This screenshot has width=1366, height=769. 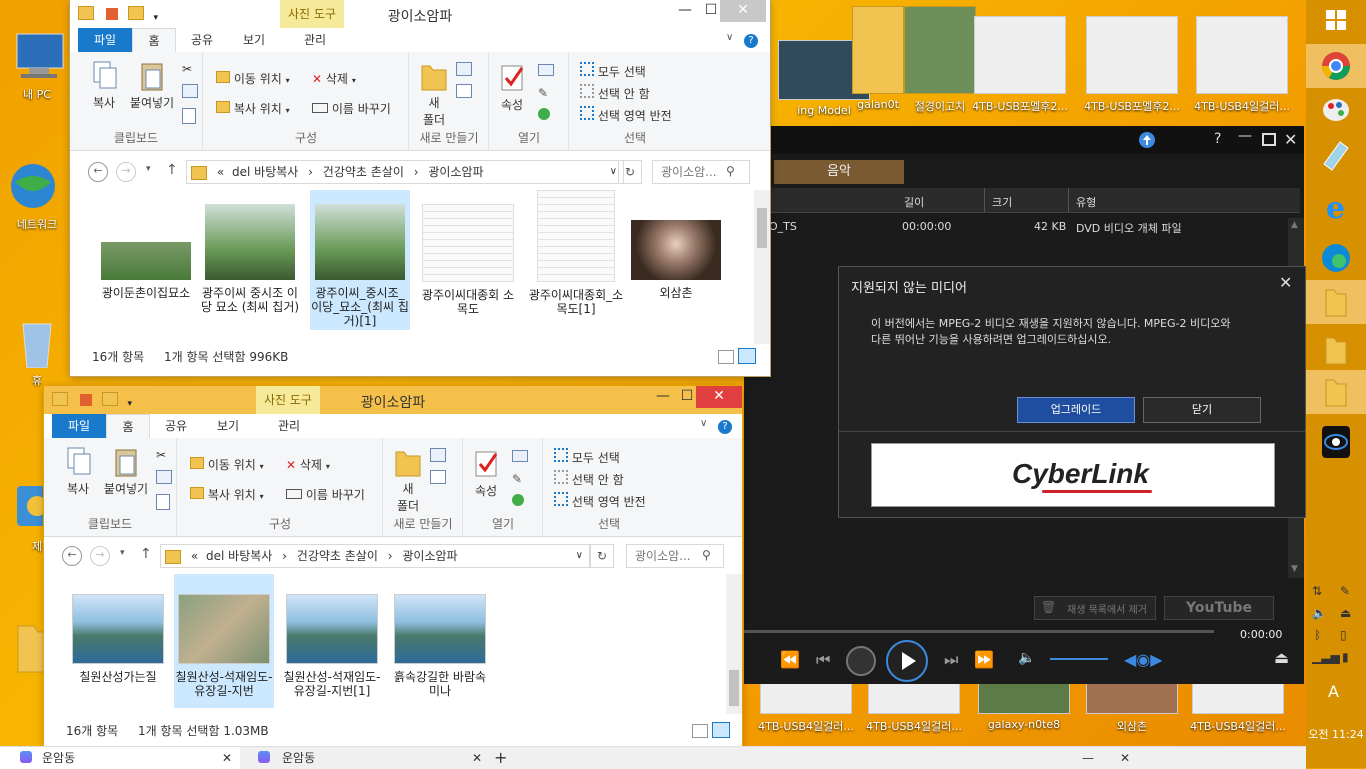 I want to click on desktop-icon-scenery: 절경이고치, so click(x=940, y=60).